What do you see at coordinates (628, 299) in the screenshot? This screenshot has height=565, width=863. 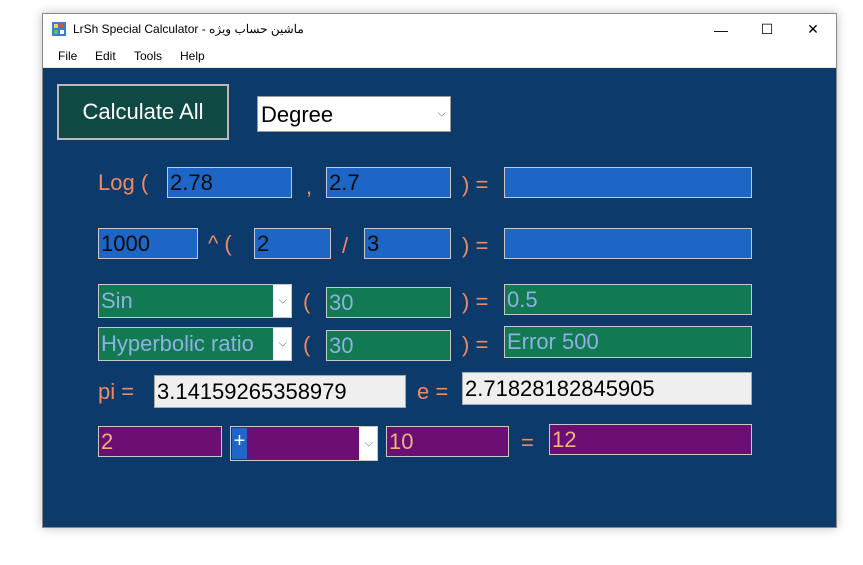 I see `trig-result-field: 0.5` at bounding box center [628, 299].